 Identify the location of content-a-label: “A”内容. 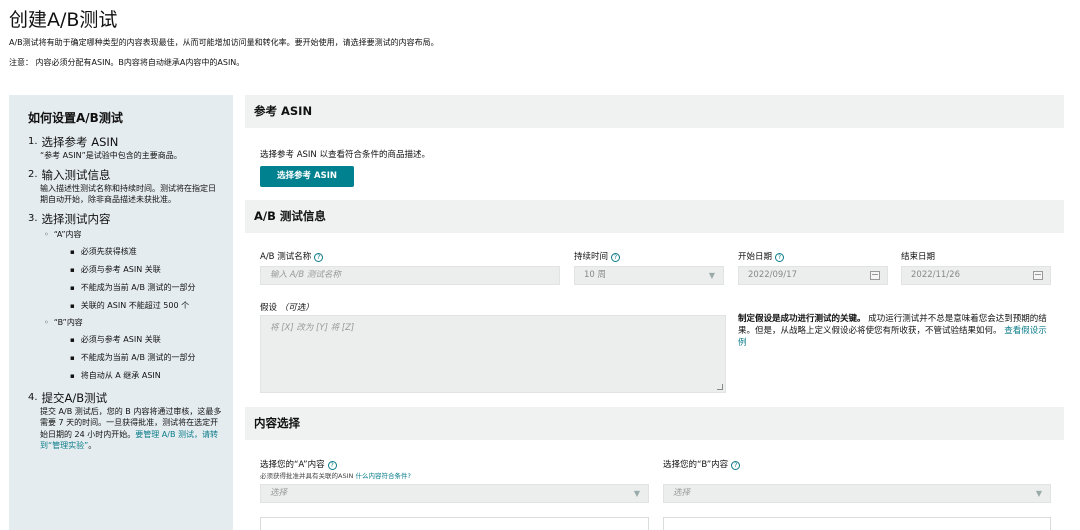
(67, 234).